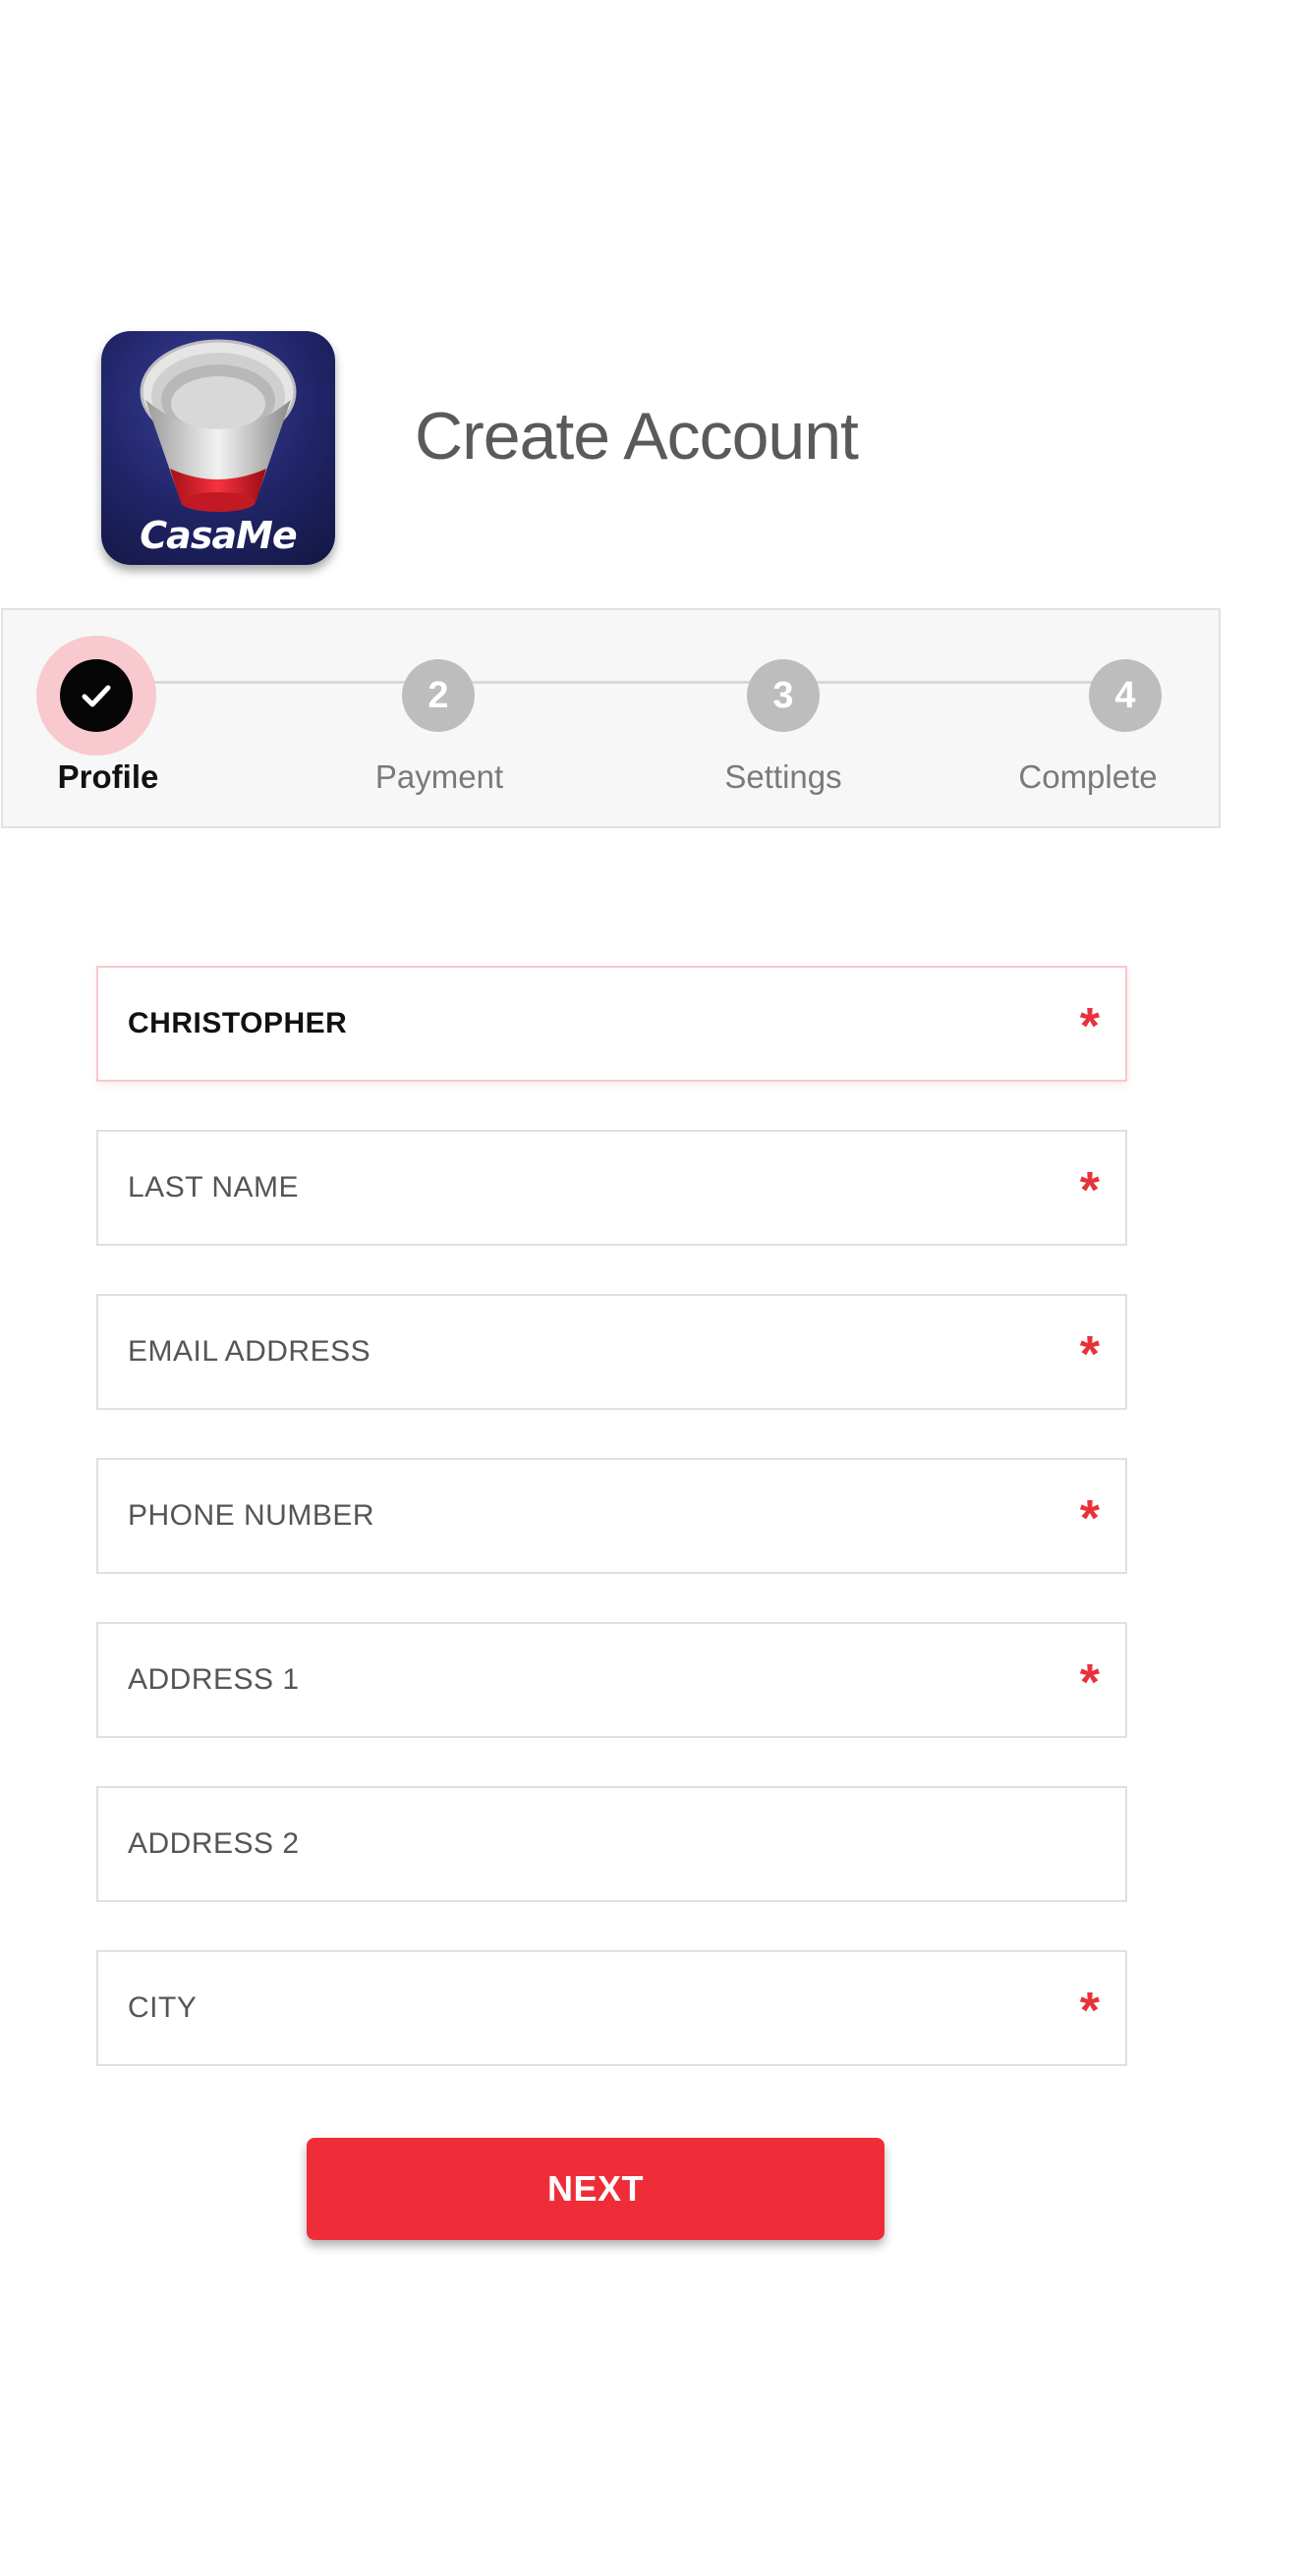 This screenshot has height=2576, width=1311. What do you see at coordinates (783, 695) in the screenshot?
I see `step-3-badge: 3` at bounding box center [783, 695].